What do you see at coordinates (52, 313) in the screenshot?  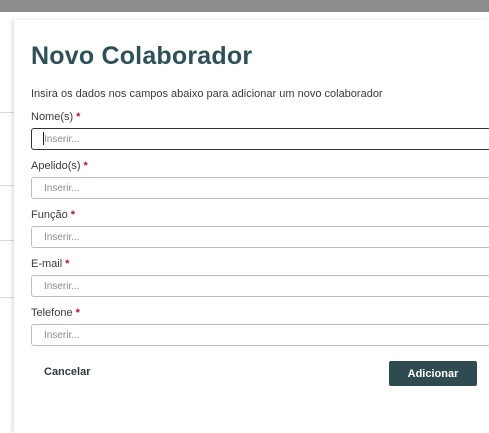 I see `phone-label-text: Telefone` at bounding box center [52, 313].